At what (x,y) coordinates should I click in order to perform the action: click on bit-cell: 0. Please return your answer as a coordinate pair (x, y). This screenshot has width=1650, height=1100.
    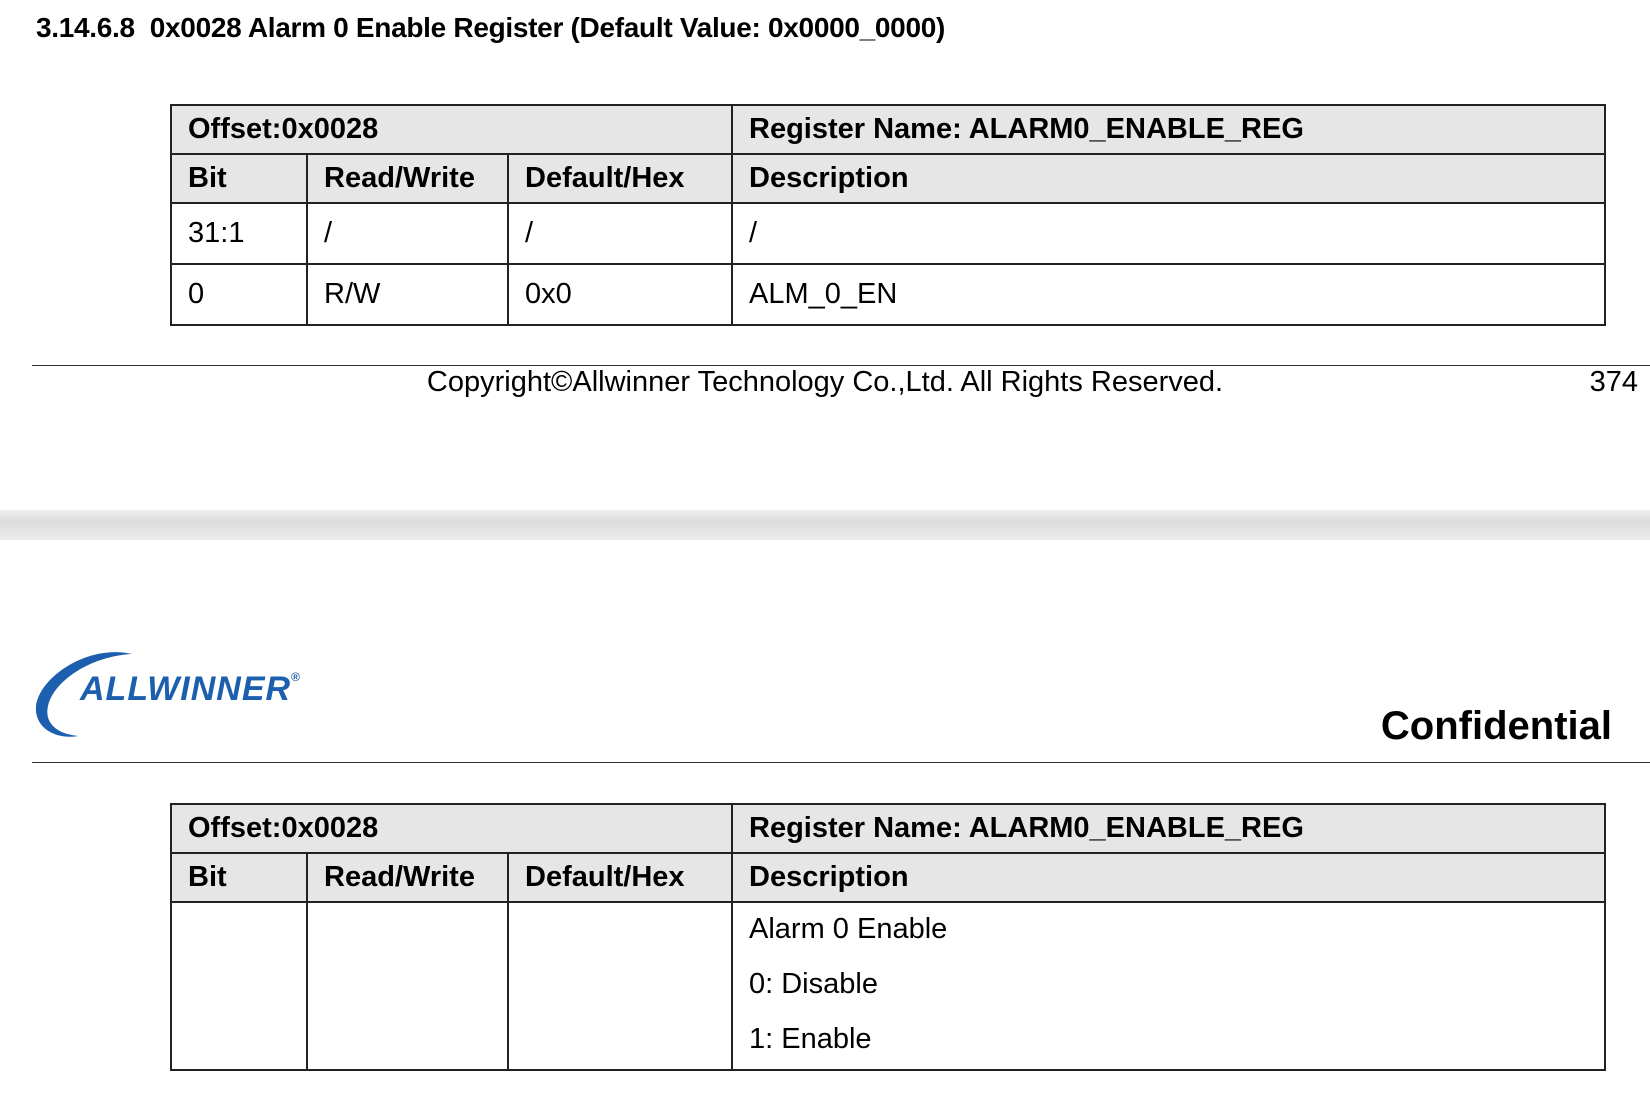
    Looking at the image, I should click on (239, 294).